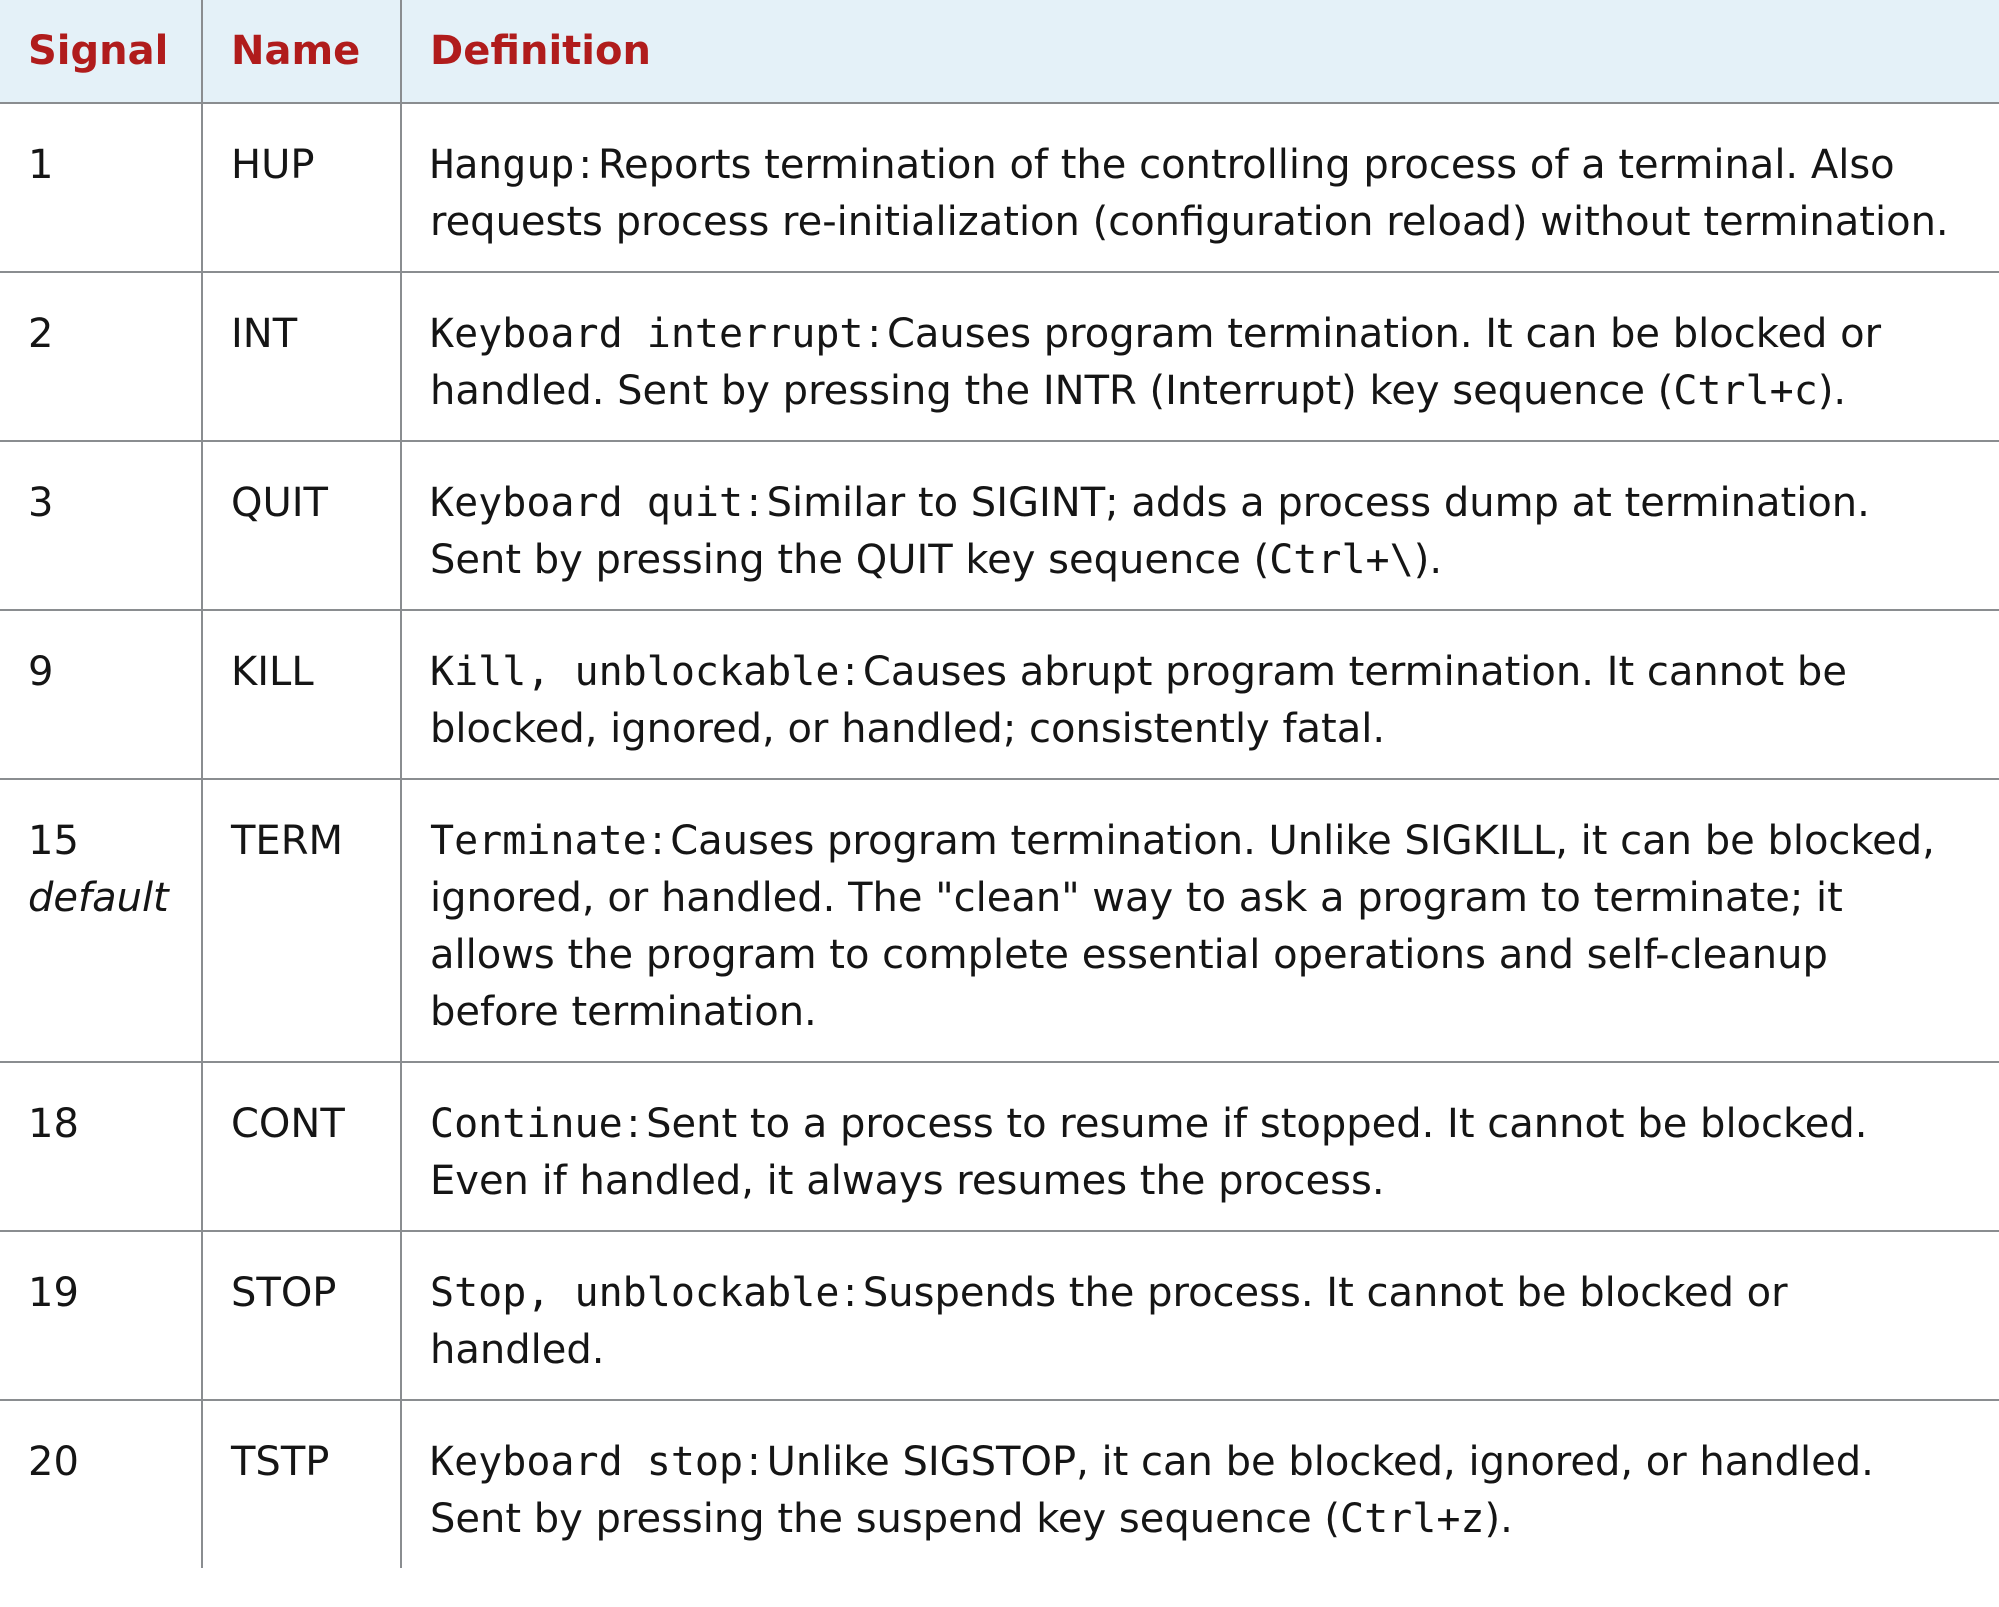 The height and width of the screenshot is (1607, 1999). I want to click on table-header: Signal Name Definition, so click(999, 52).